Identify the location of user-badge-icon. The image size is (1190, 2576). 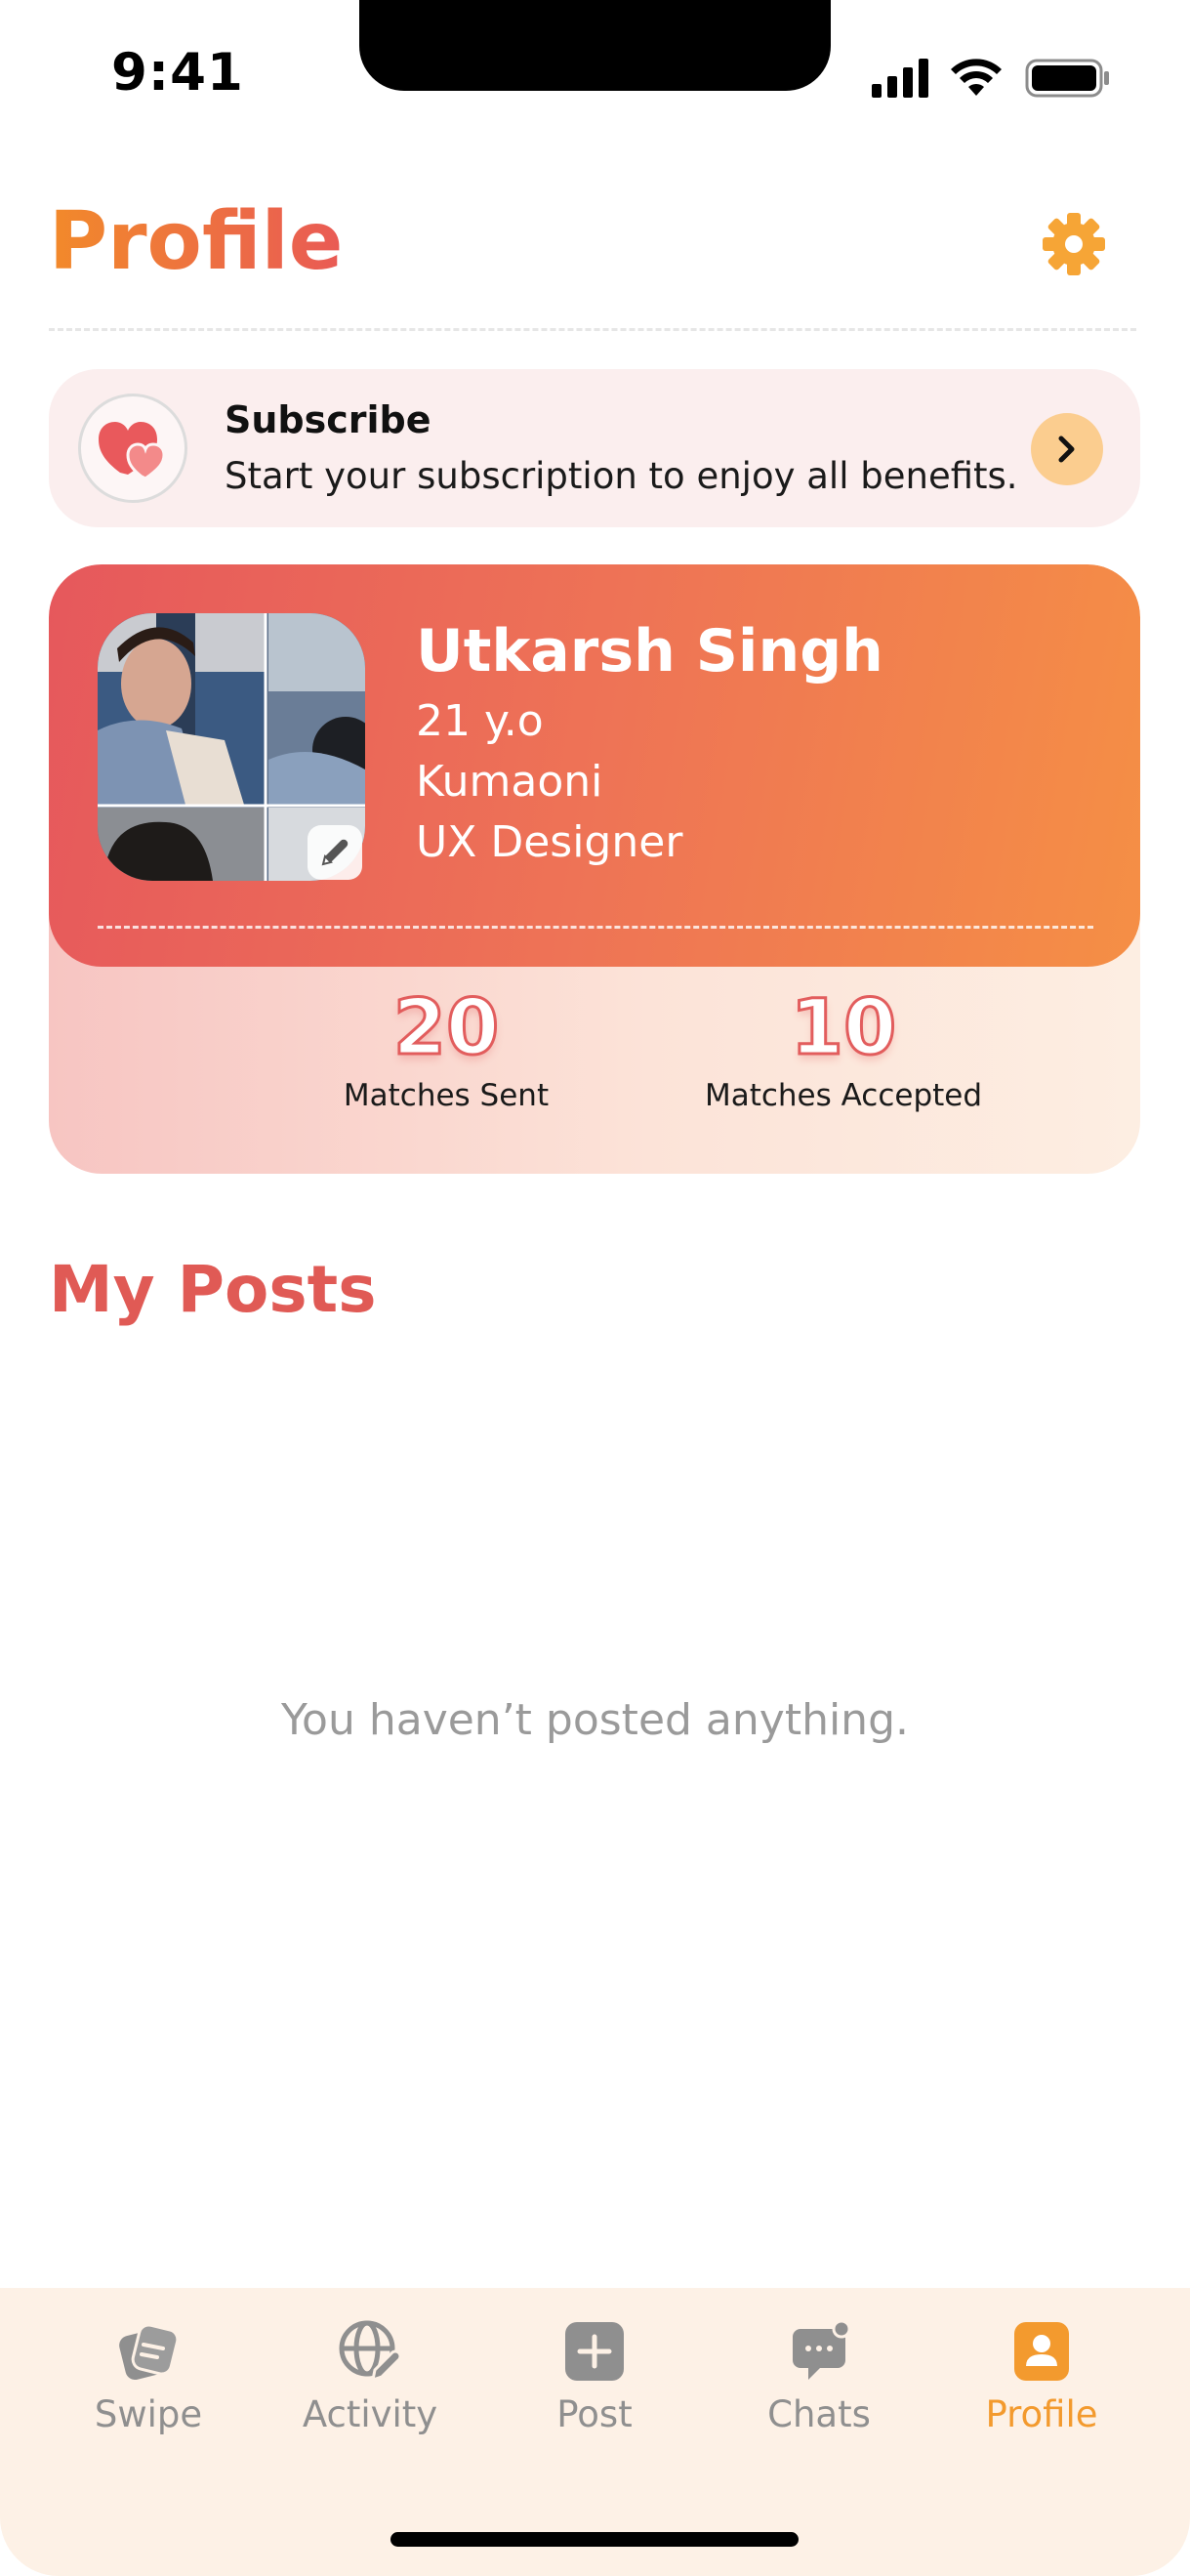
(1041, 2351).